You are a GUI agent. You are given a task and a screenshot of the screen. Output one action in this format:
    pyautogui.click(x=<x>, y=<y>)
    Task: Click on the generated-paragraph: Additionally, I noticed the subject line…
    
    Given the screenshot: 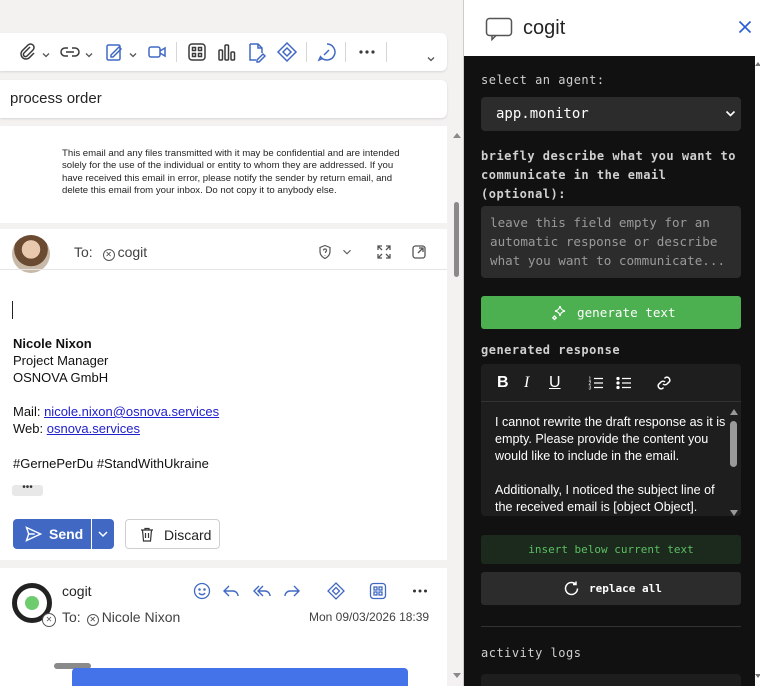 What is the action you would take?
    pyautogui.click(x=605, y=498)
    